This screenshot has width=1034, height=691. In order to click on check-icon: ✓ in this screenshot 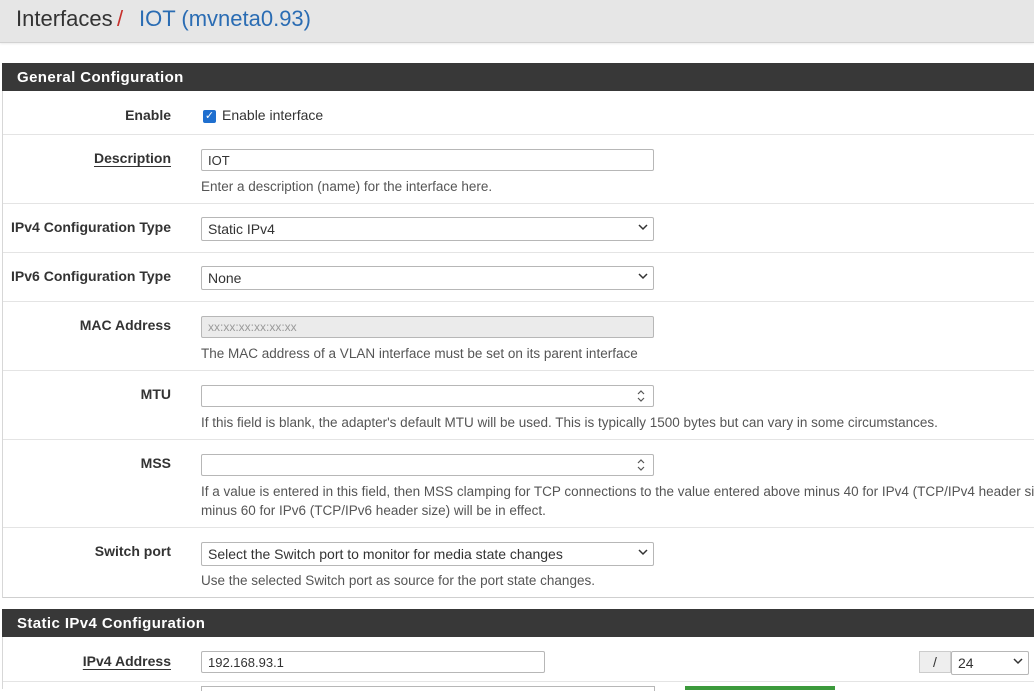, I will do `click(209, 116)`.